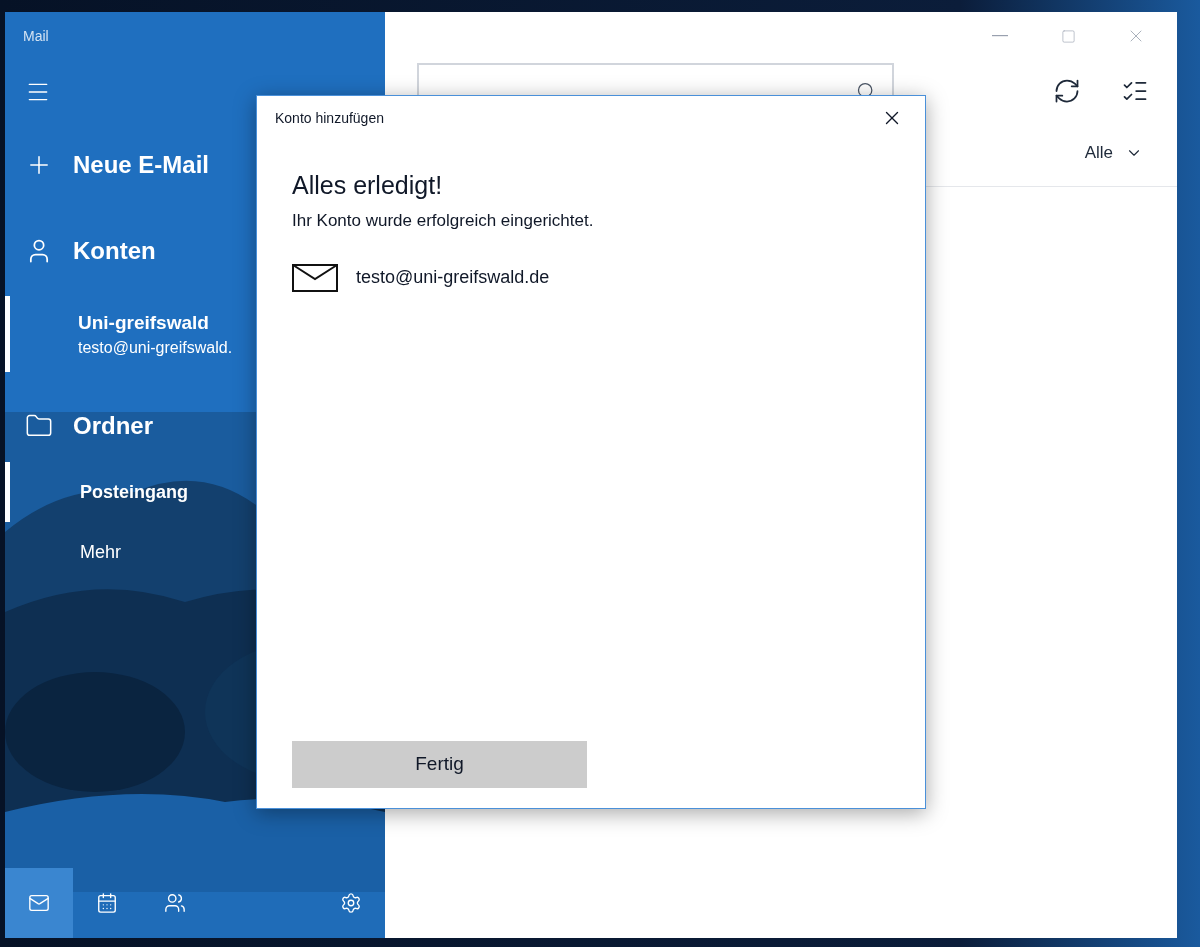 The image size is (1200, 947). I want to click on dialog-heading: Alles erledigt!, so click(368, 185).